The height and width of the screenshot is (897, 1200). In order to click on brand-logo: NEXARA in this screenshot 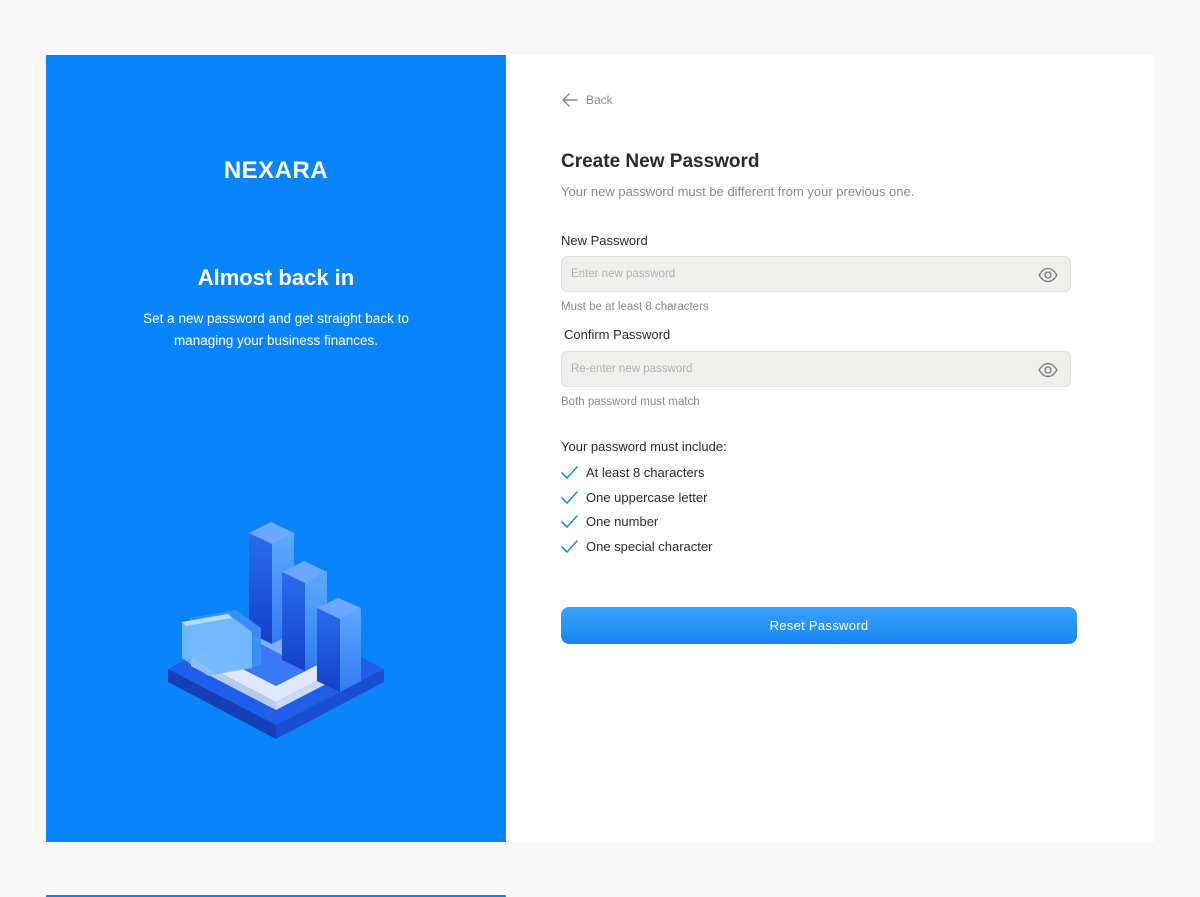, I will do `click(276, 170)`.